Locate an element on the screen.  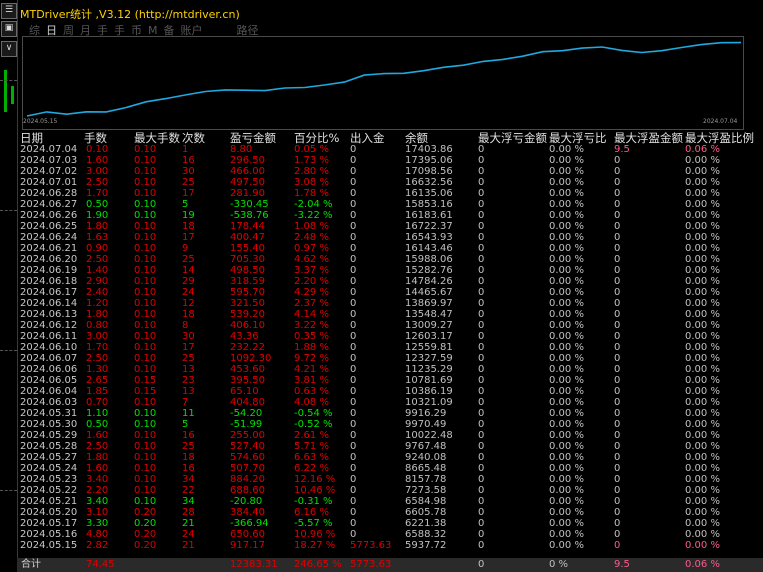
cell-date: 2024.06.03 is located at coordinates (49, 402).